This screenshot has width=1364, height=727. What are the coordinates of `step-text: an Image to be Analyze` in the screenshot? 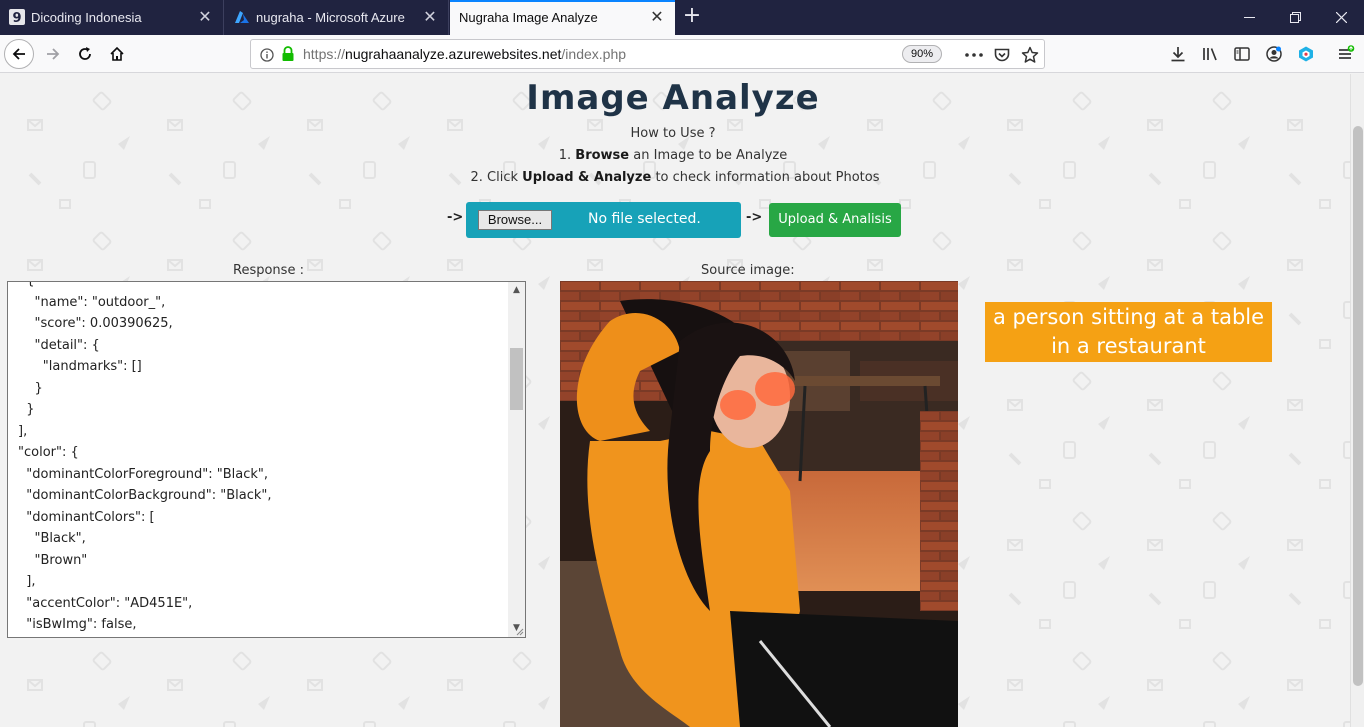 It's located at (710, 155).